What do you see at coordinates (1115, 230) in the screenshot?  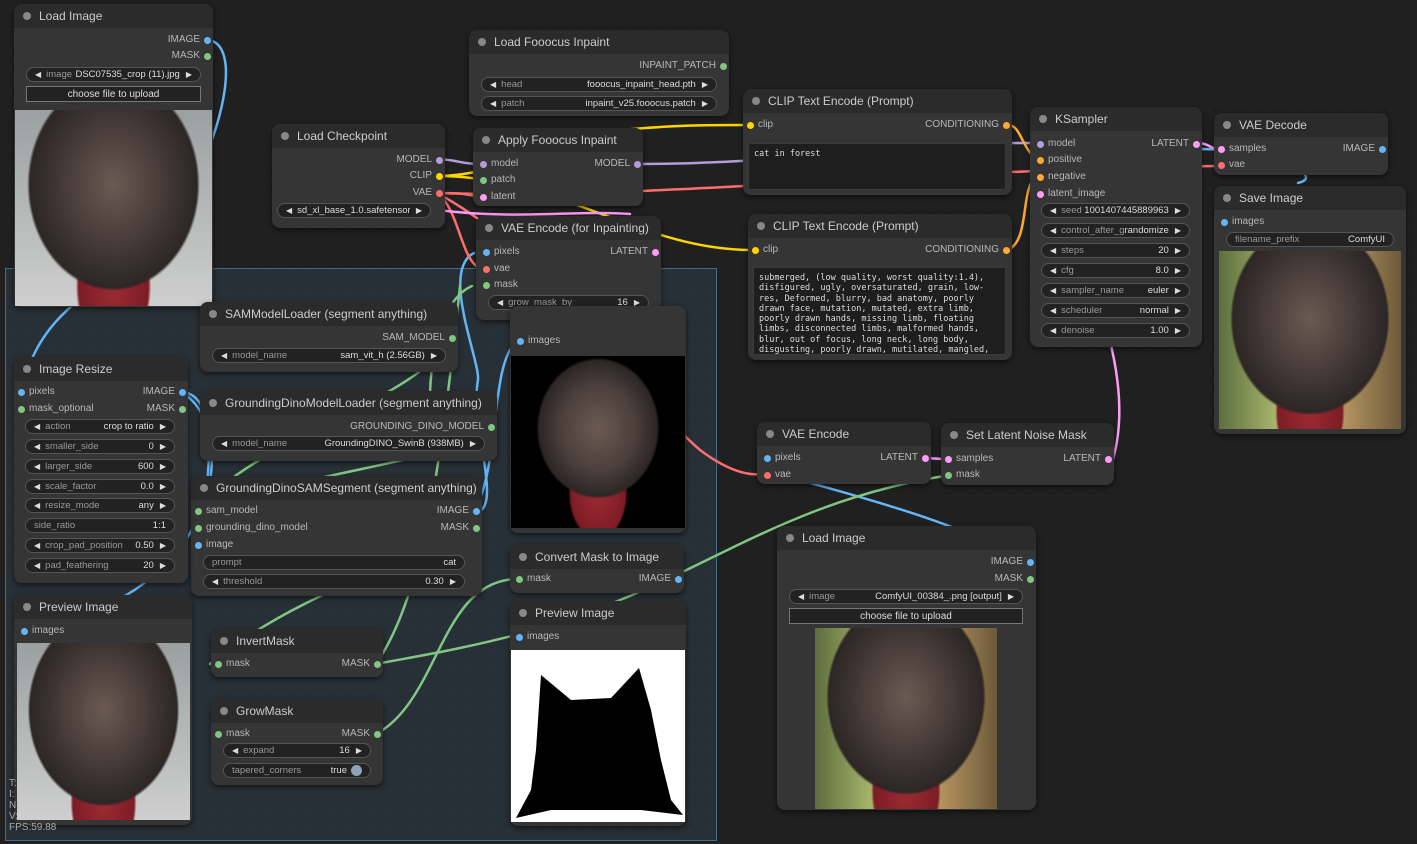 I see `control-after-generate-widget: ◀ control_after_generaterandomize ▶` at bounding box center [1115, 230].